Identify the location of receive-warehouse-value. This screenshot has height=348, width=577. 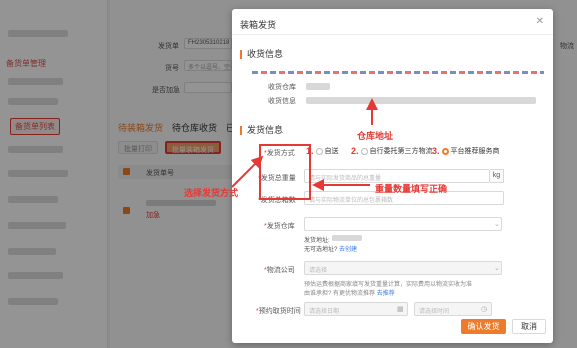
(318, 86).